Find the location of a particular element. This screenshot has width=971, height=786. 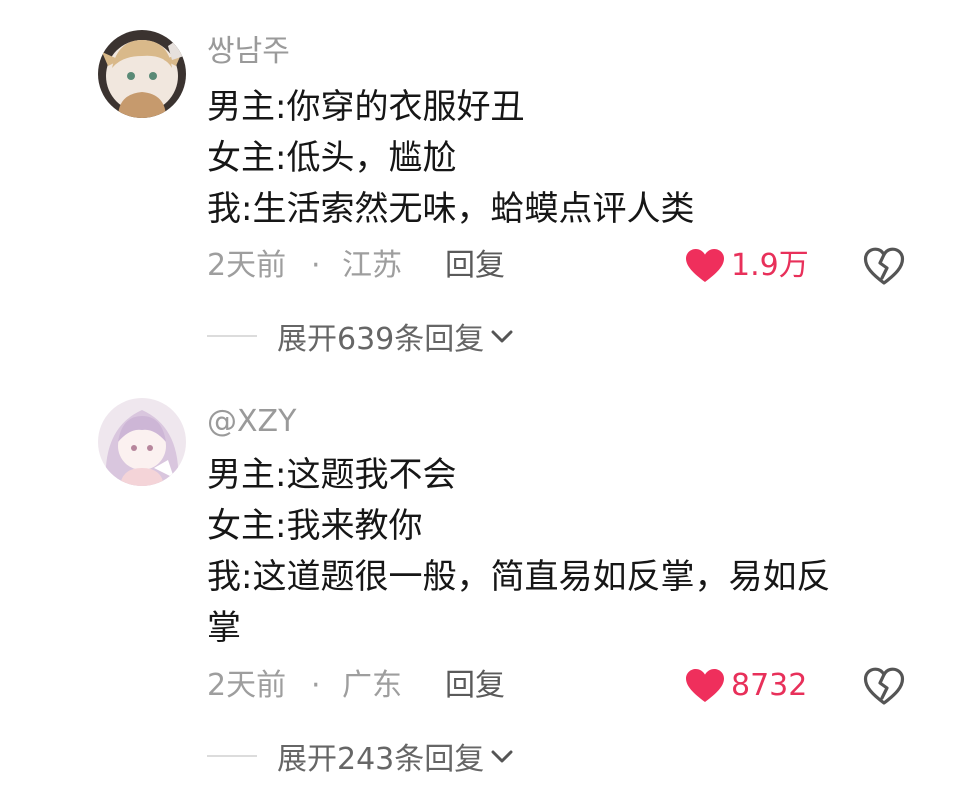

expand-replies-label: 展开243条回复 is located at coordinates (381, 759).